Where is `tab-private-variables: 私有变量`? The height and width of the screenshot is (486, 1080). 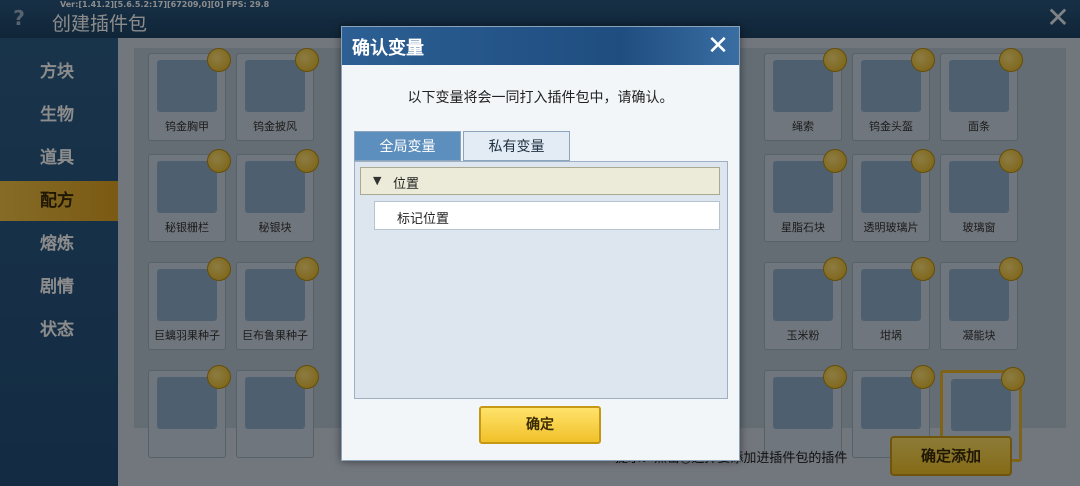 tab-private-variables: 私有变量 is located at coordinates (516, 146).